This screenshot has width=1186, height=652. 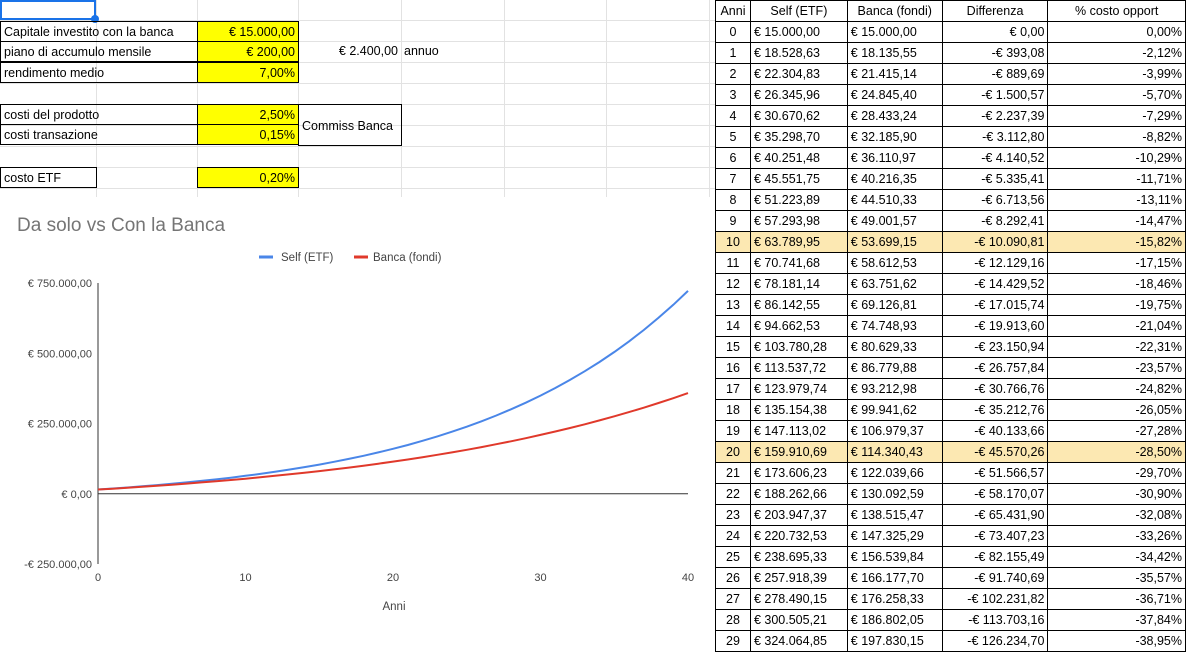 What do you see at coordinates (1116, 116) in the screenshot?
I see `pct-cell: -7,29%` at bounding box center [1116, 116].